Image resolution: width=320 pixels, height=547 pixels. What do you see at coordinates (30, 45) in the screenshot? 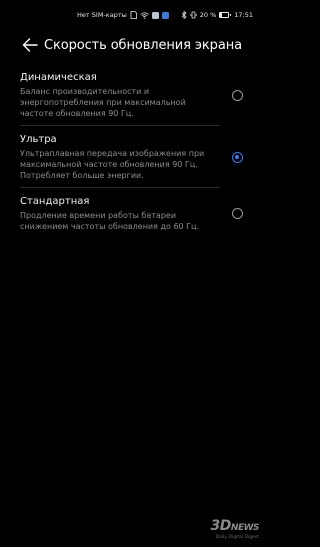
I see `arrow-left-icon` at bounding box center [30, 45].